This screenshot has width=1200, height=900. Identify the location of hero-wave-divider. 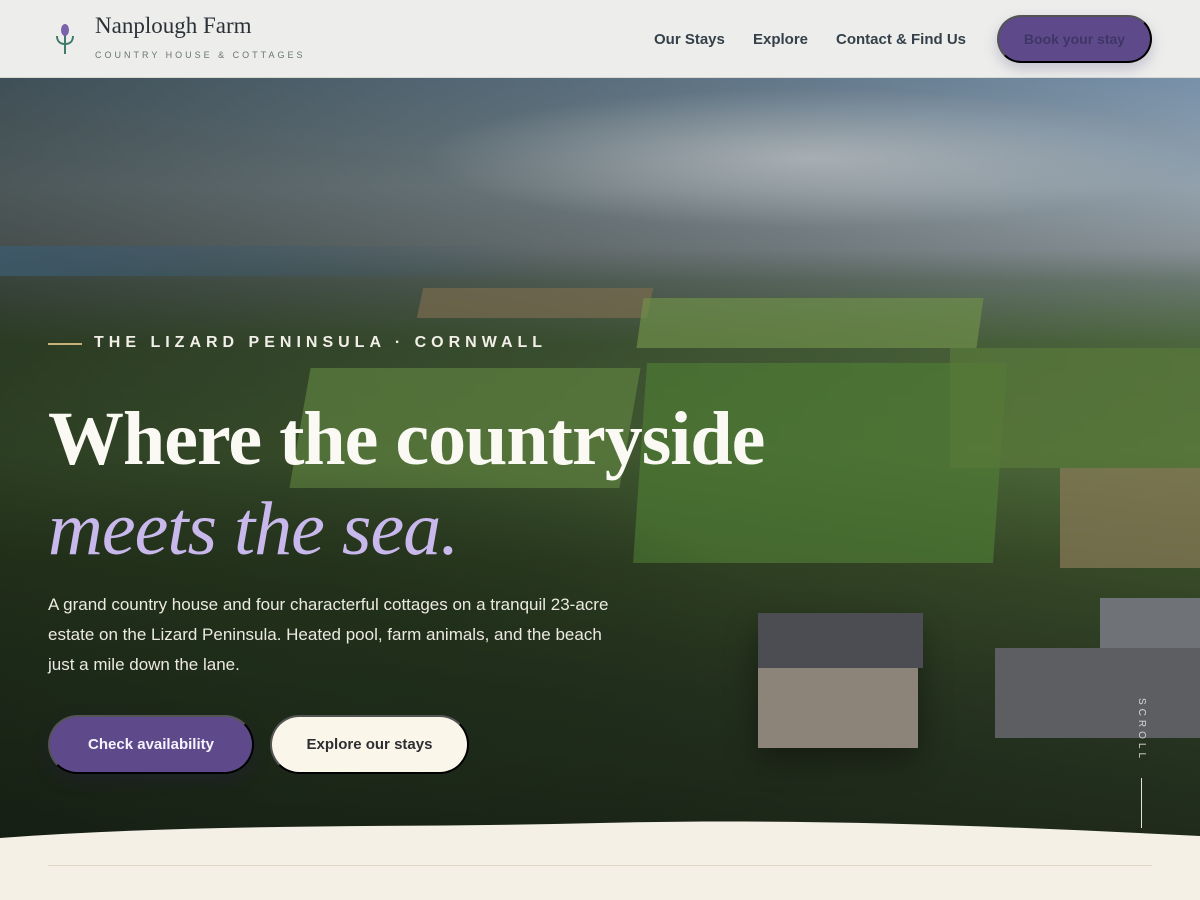
(600, 844).